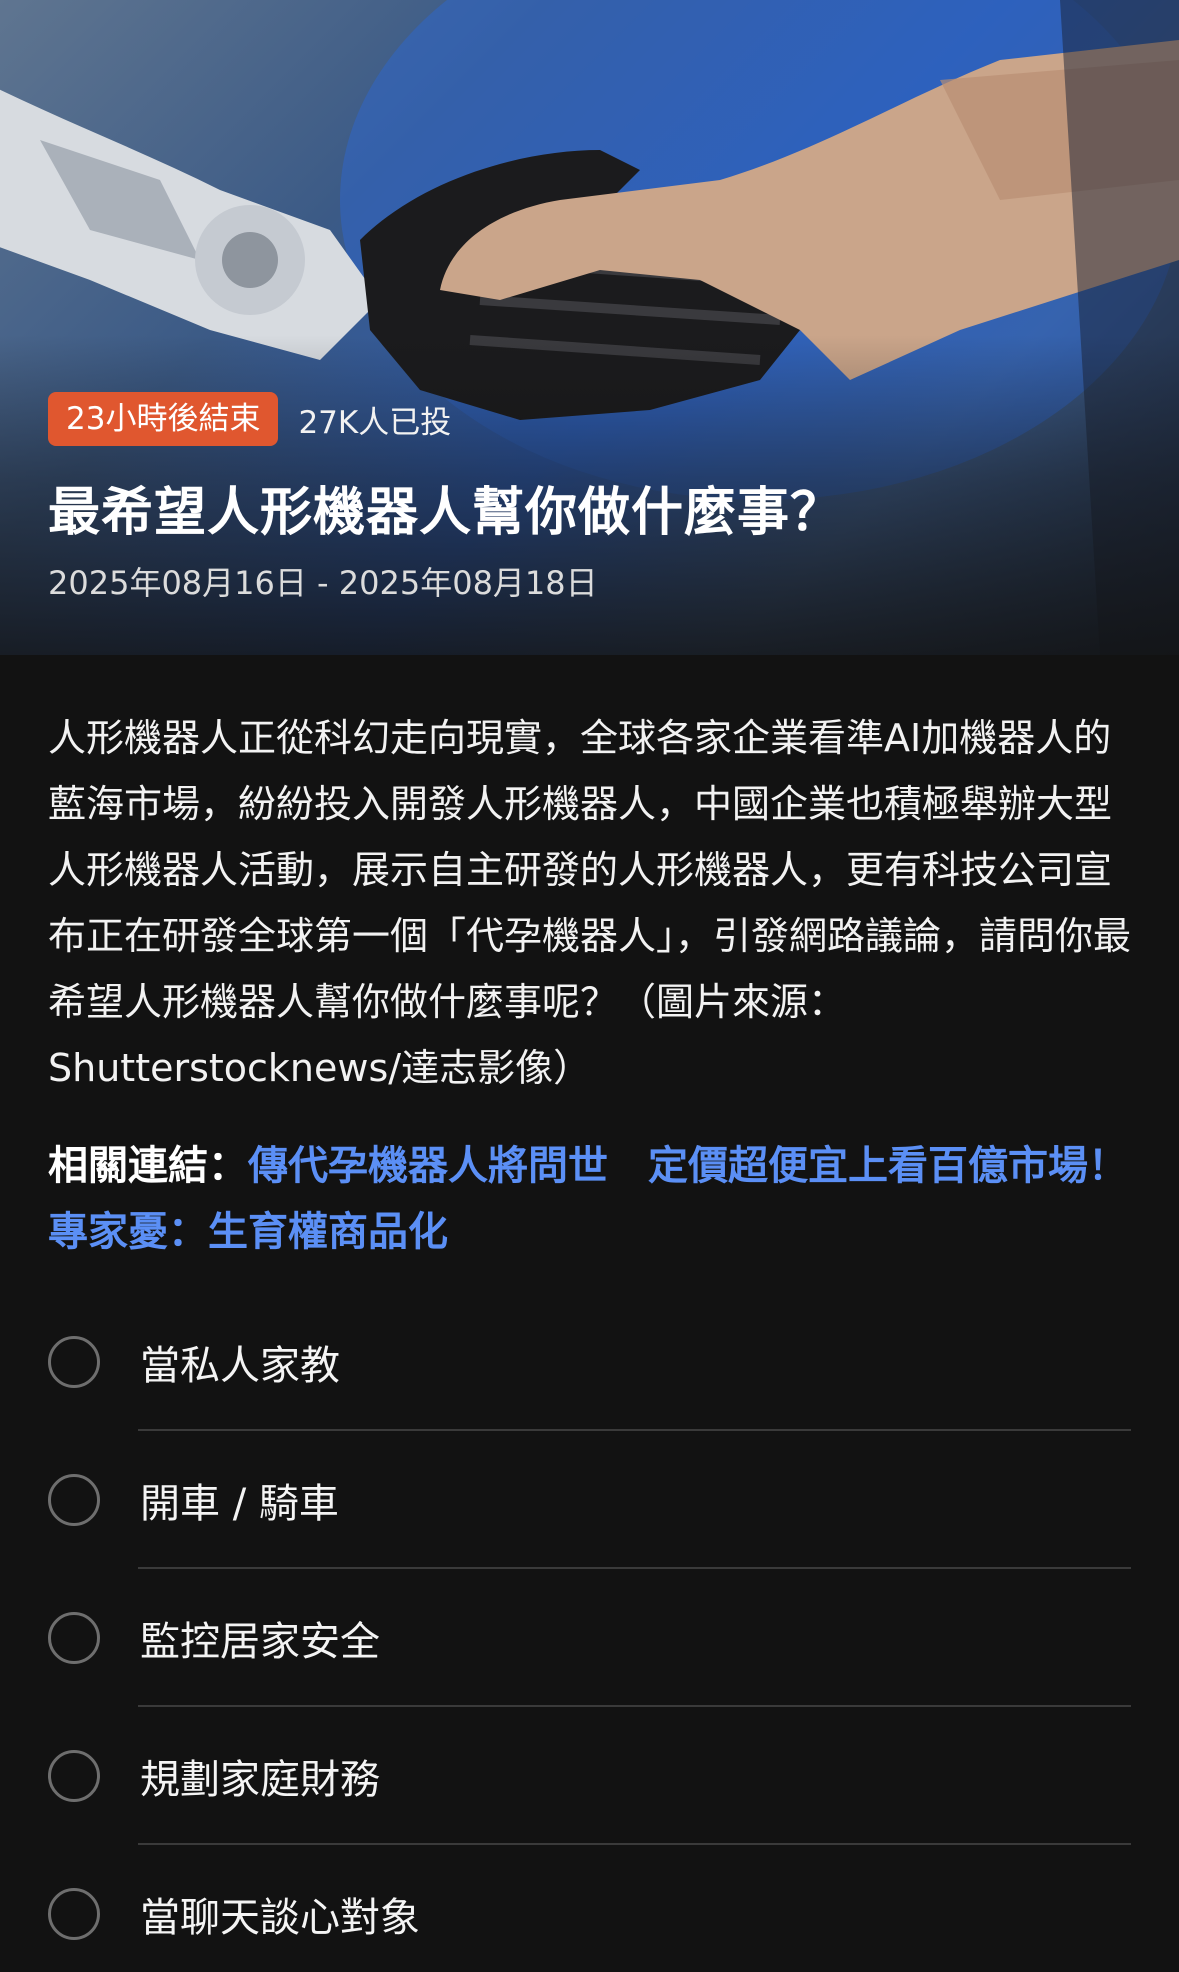  I want to click on related-links-label: 相關連結：, so click(148, 1166).